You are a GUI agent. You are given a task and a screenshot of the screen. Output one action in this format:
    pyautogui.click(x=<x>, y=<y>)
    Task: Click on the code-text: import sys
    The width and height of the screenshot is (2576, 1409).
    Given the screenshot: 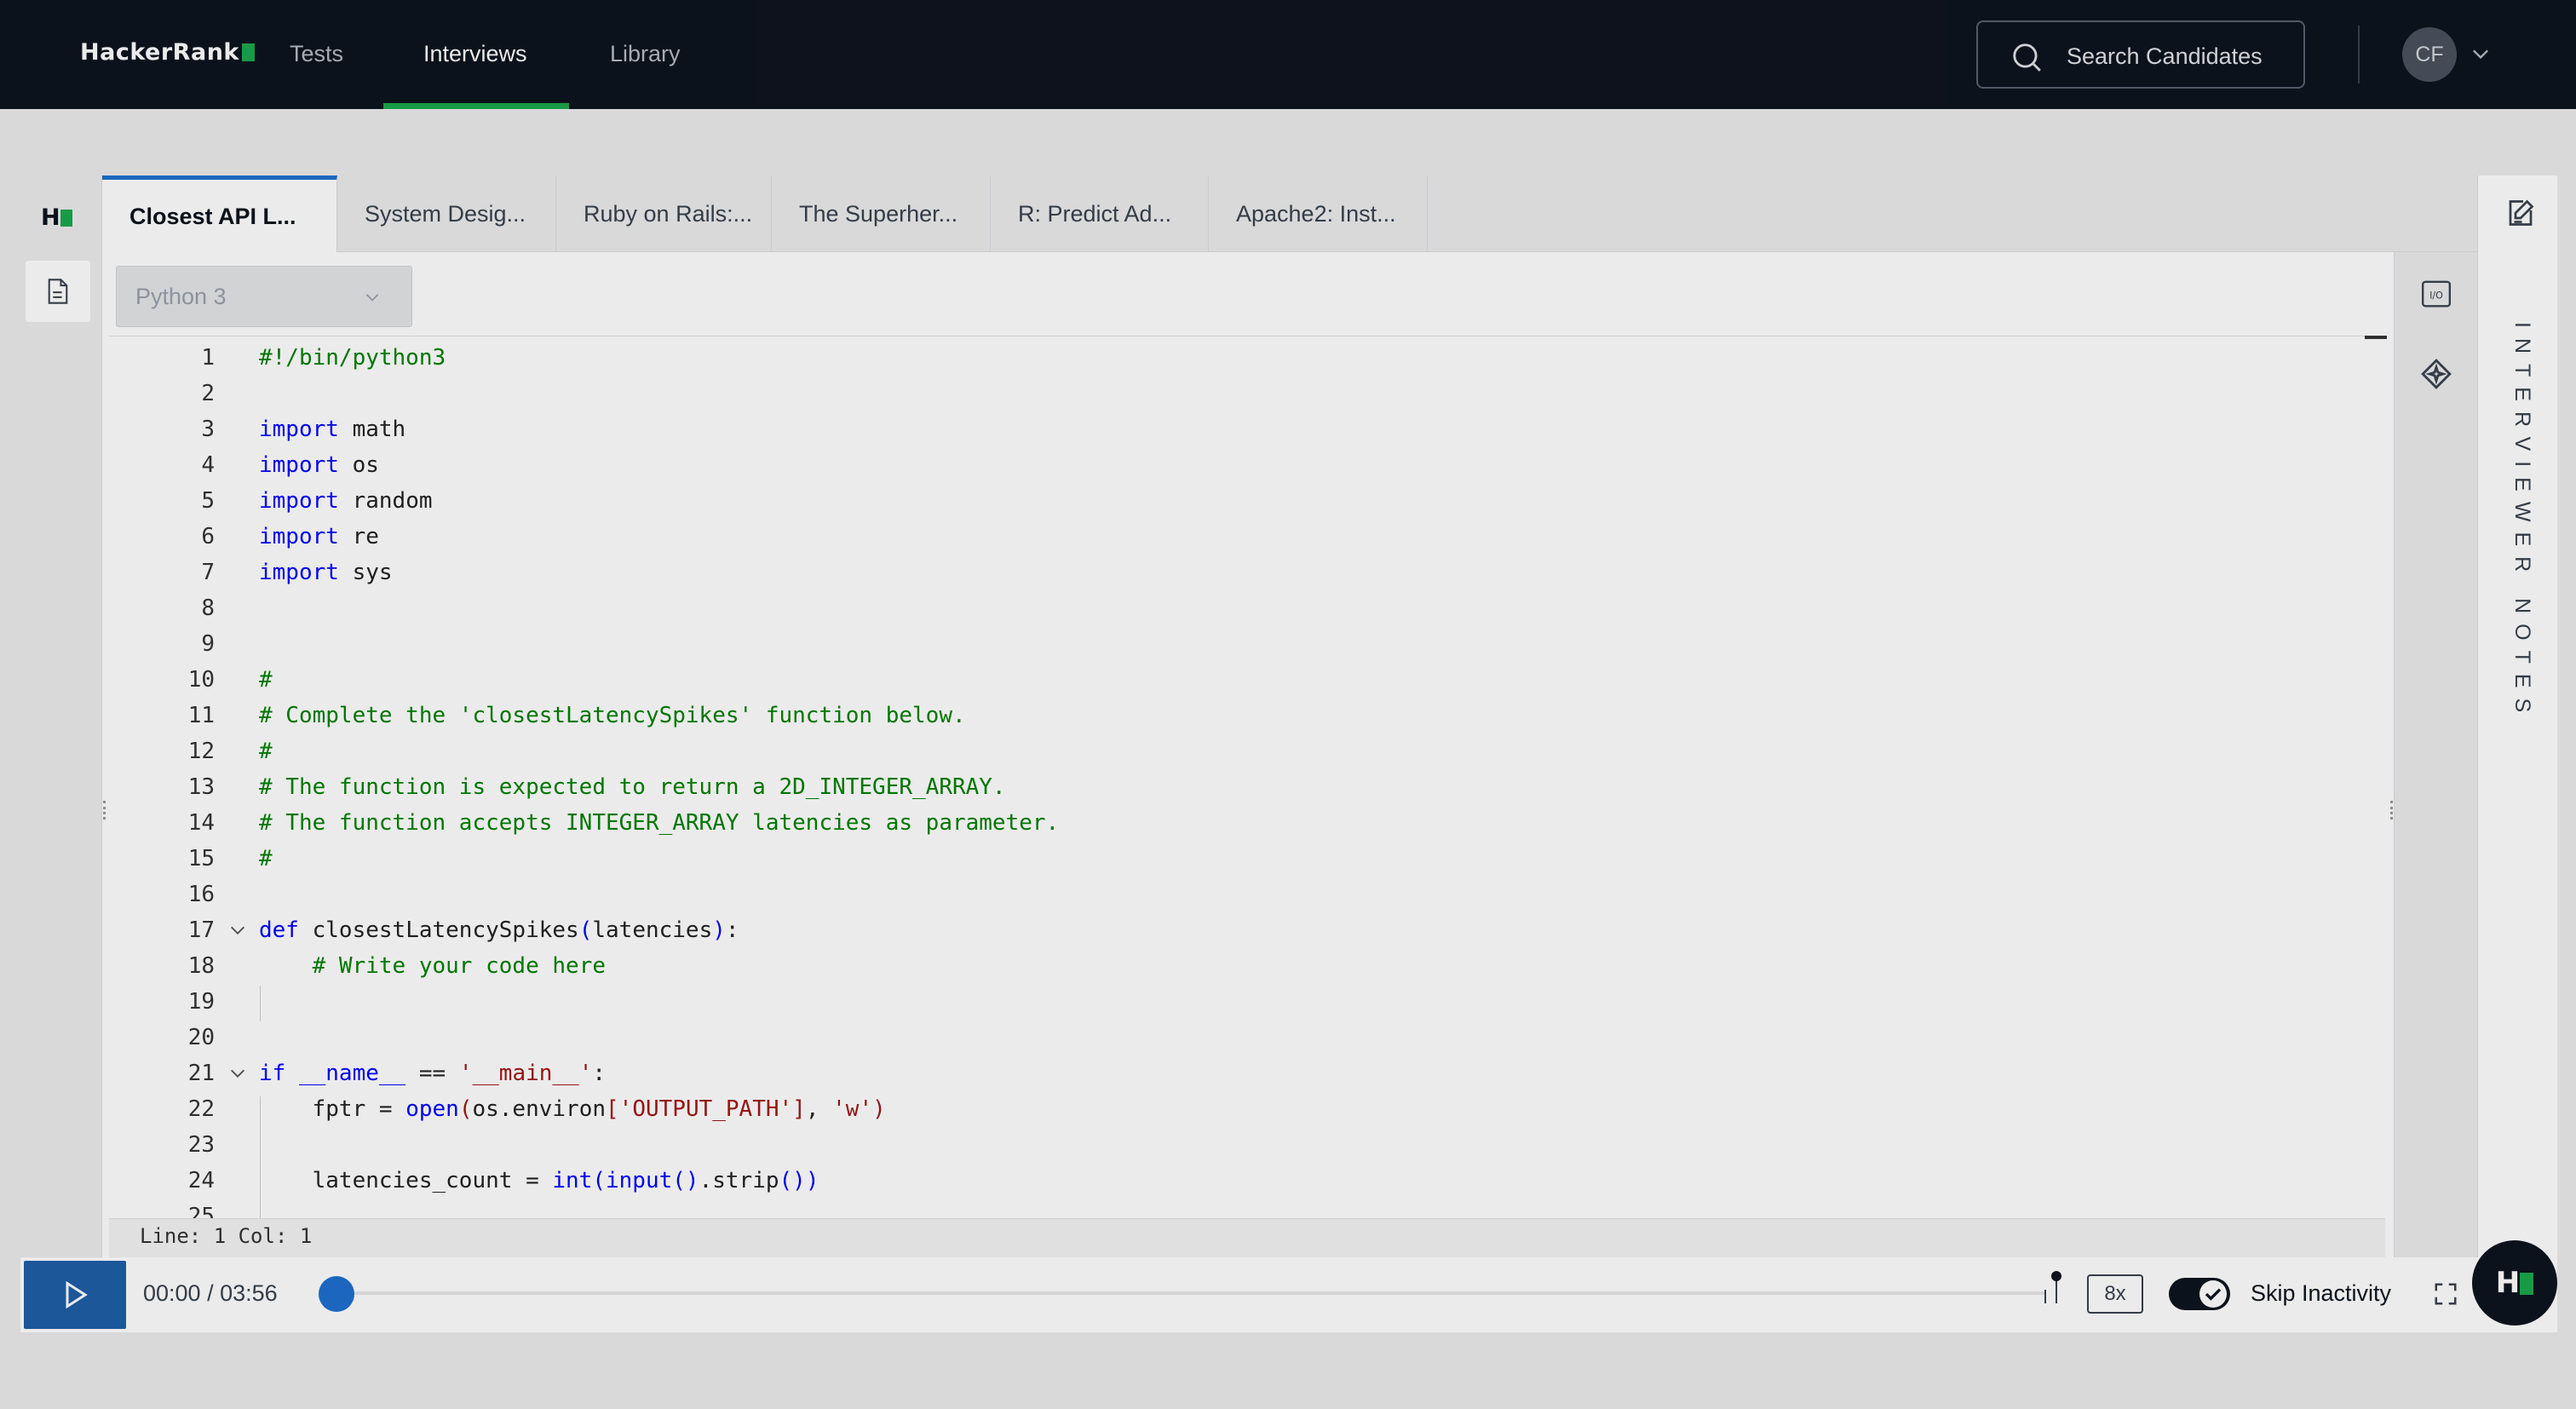 What is the action you would take?
    pyautogui.click(x=326, y=572)
    